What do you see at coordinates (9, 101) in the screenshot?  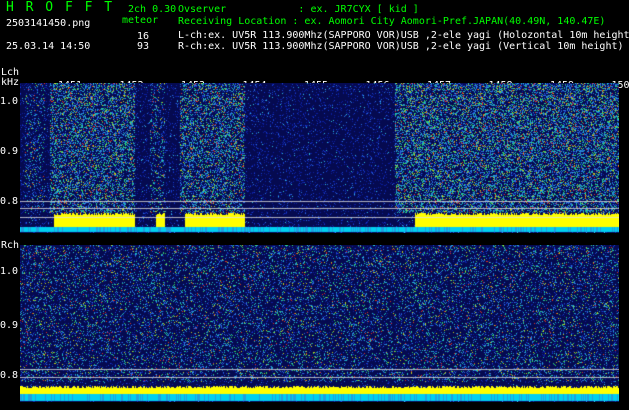 I see `lch-ytick-1: 1.0` at bounding box center [9, 101].